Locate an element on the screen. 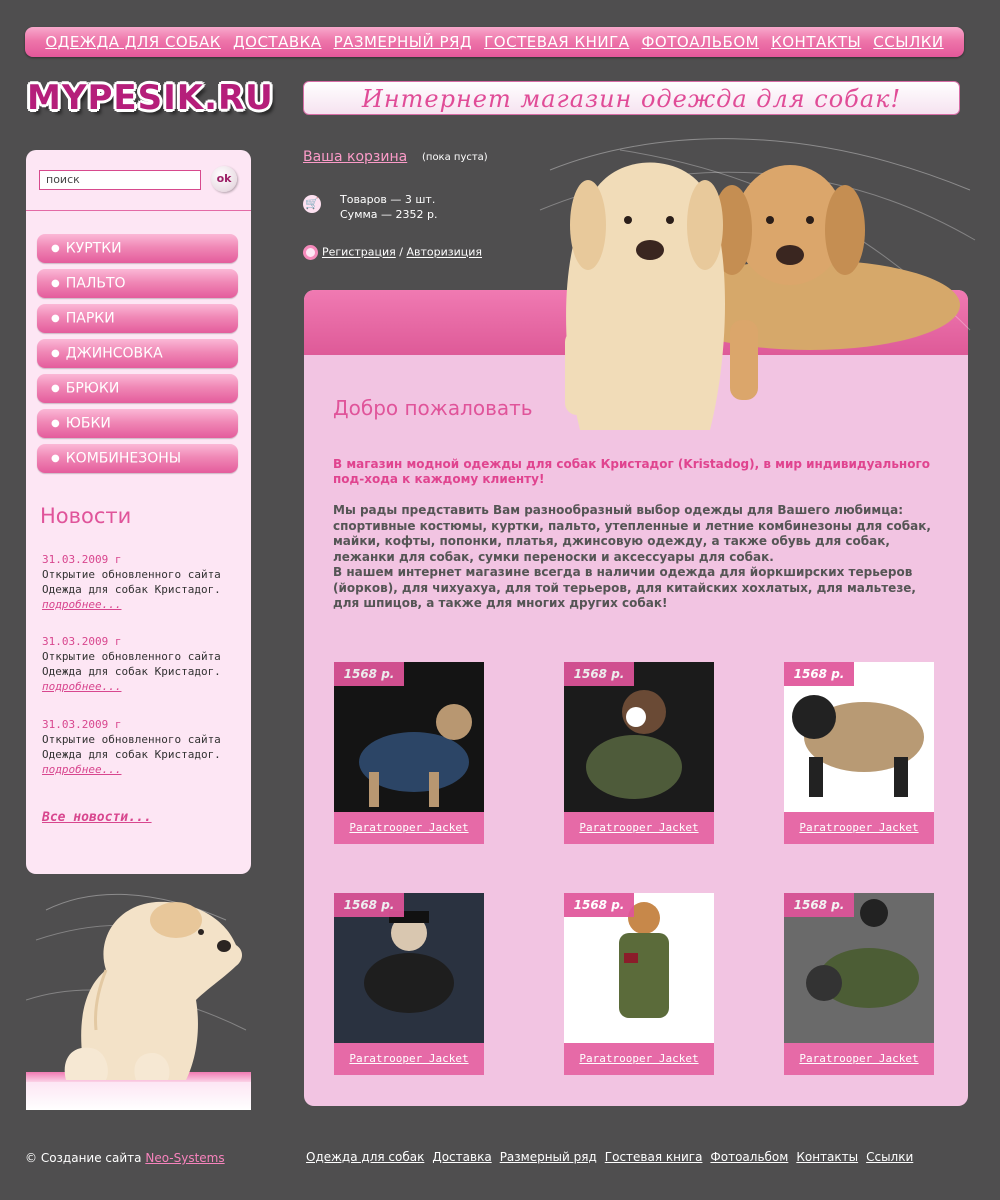 This screenshot has width=1000, height=1200. search-input: поиск is located at coordinates (120, 180).